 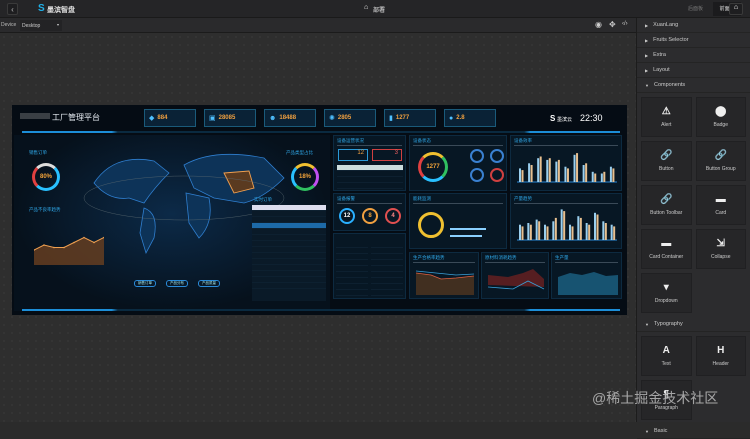 What do you see at coordinates (666, 117) in the screenshot?
I see `component-alert: ⚠ Alert` at bounding box center [666, 117].